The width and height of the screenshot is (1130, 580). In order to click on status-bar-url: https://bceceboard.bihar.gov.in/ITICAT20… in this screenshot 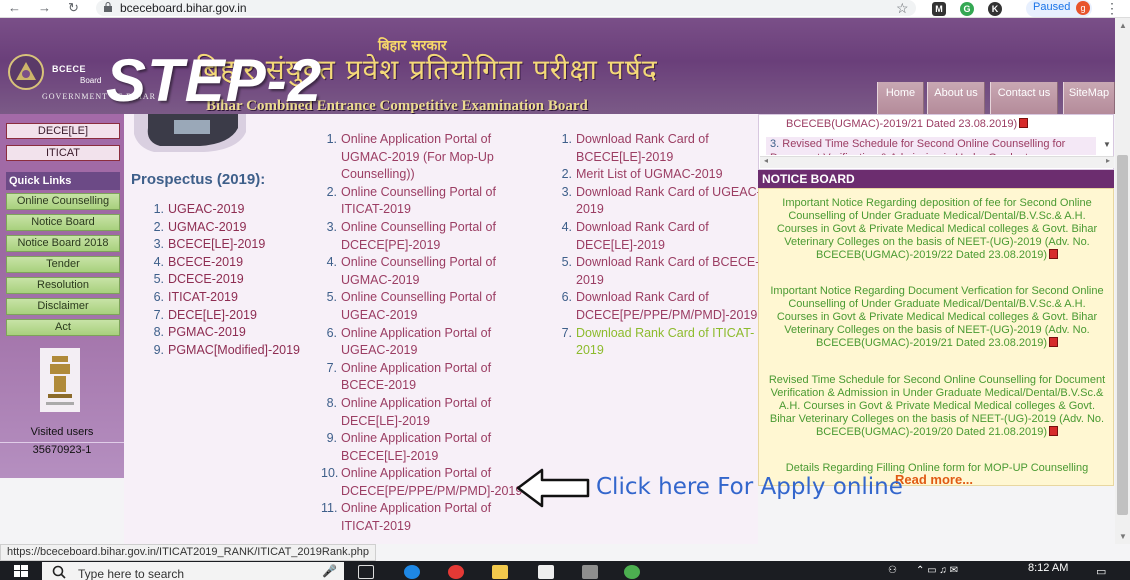, I will do `click(188, 552)`.